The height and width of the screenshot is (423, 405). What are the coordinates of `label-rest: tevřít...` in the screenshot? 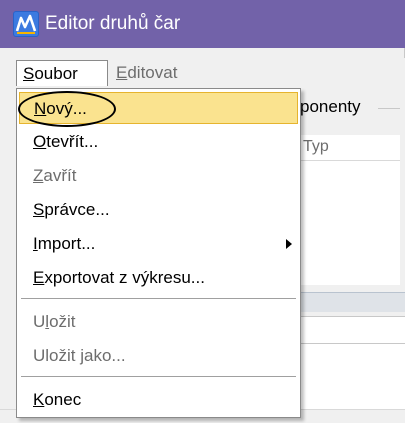 It's located at (72, 141).